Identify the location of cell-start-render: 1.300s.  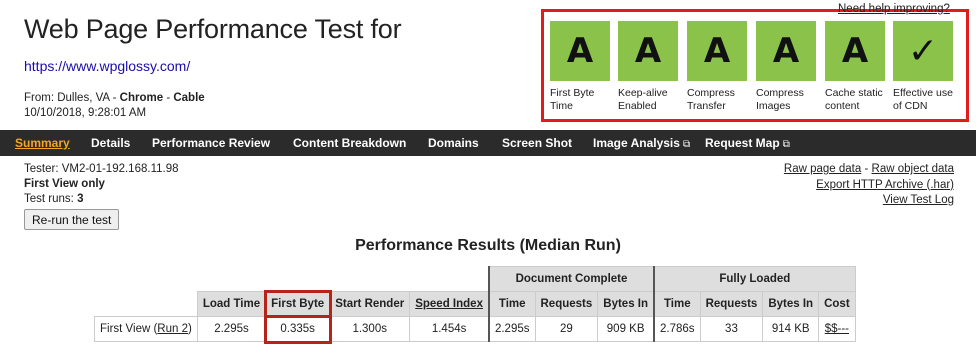
(370, 329).